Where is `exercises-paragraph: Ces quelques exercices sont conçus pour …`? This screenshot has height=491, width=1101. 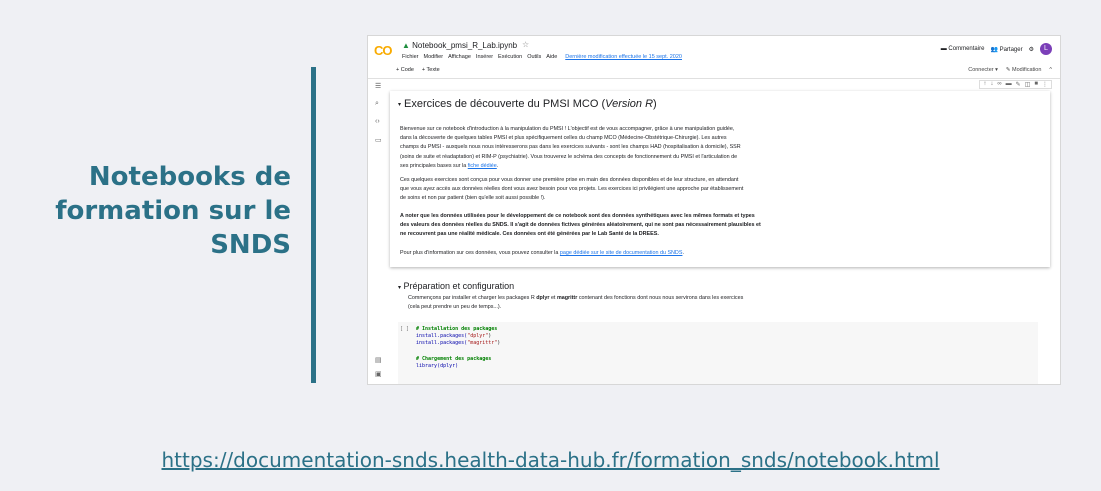 exercises-paragraph: Ces quelques exercices sont conçus pour … is located at coordinates (572, 189).